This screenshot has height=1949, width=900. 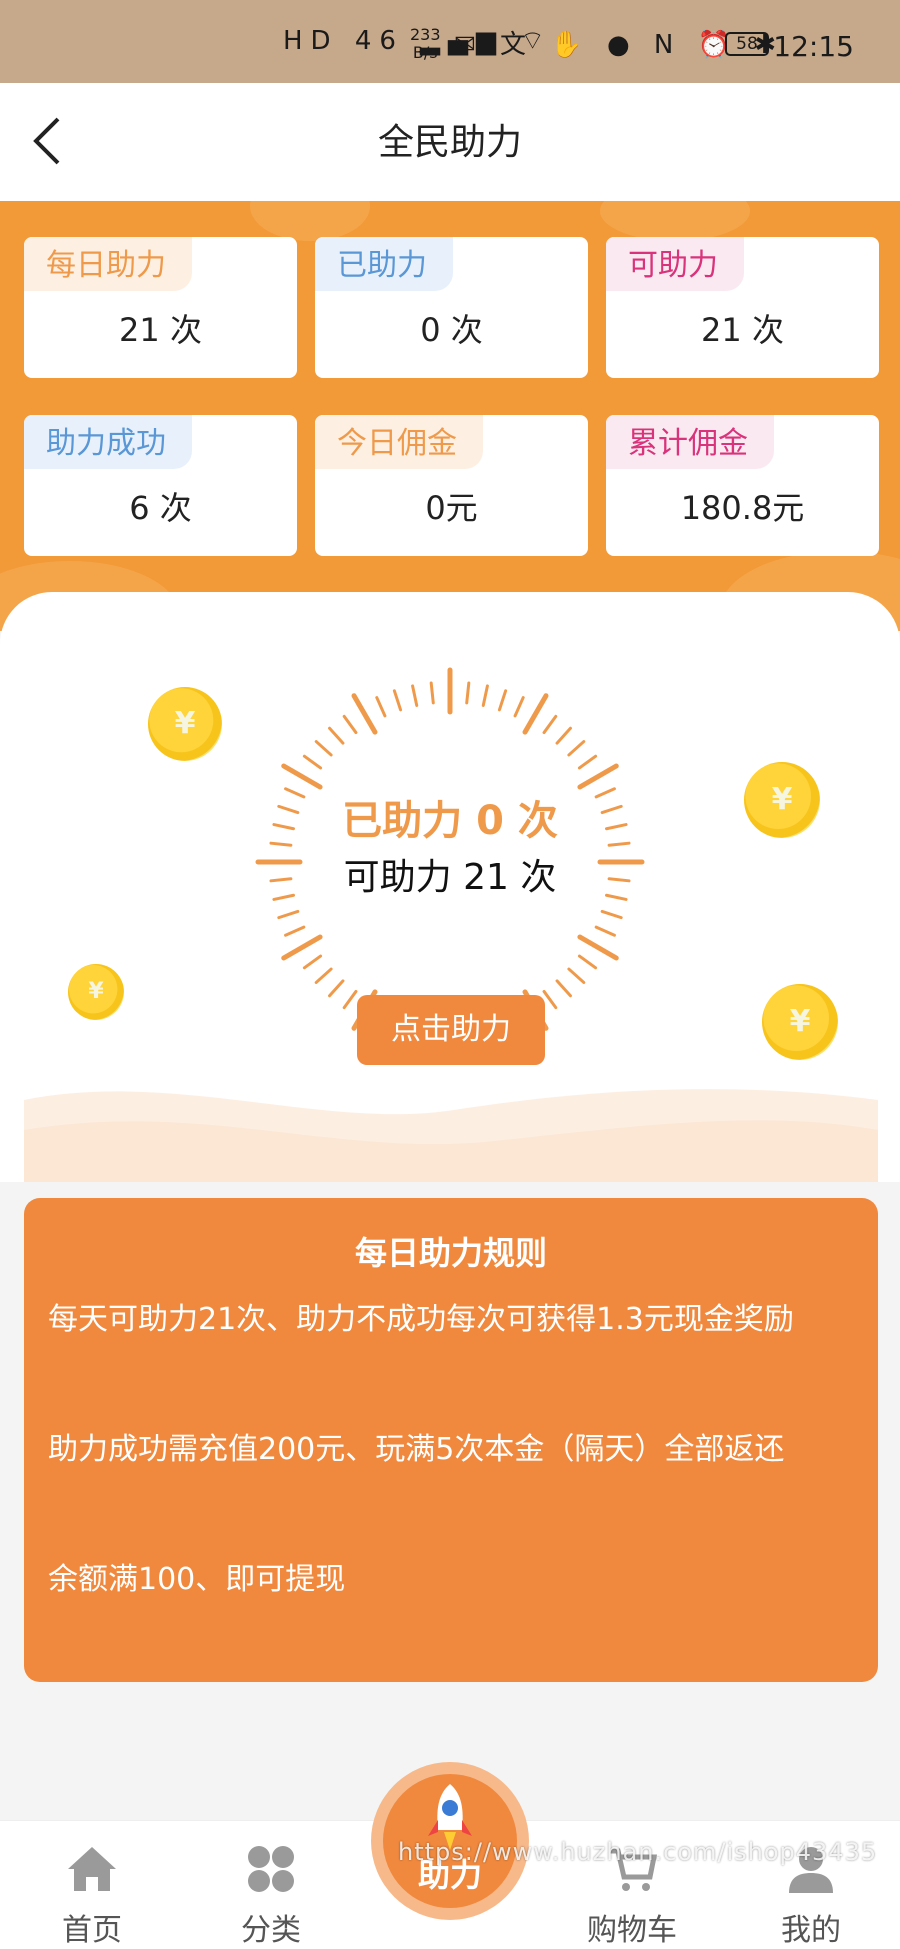 What do you see at coordinates (451, 1135) in the screenshot?
I see `wave-decoration` at bounding box center [451, 1135].